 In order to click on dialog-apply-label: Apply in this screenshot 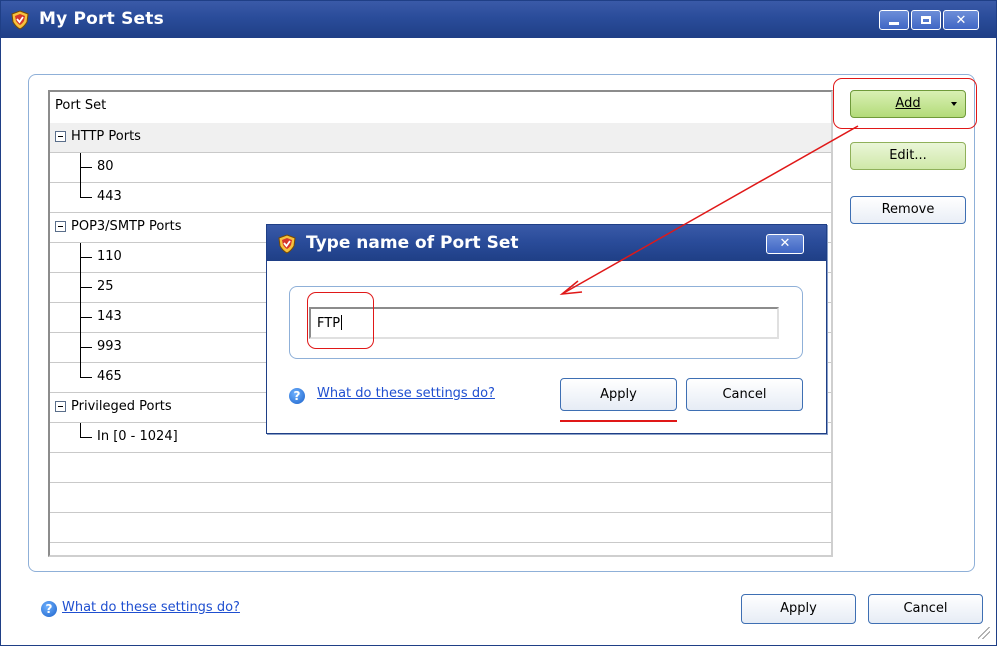, I will do `click(618, 394)`.